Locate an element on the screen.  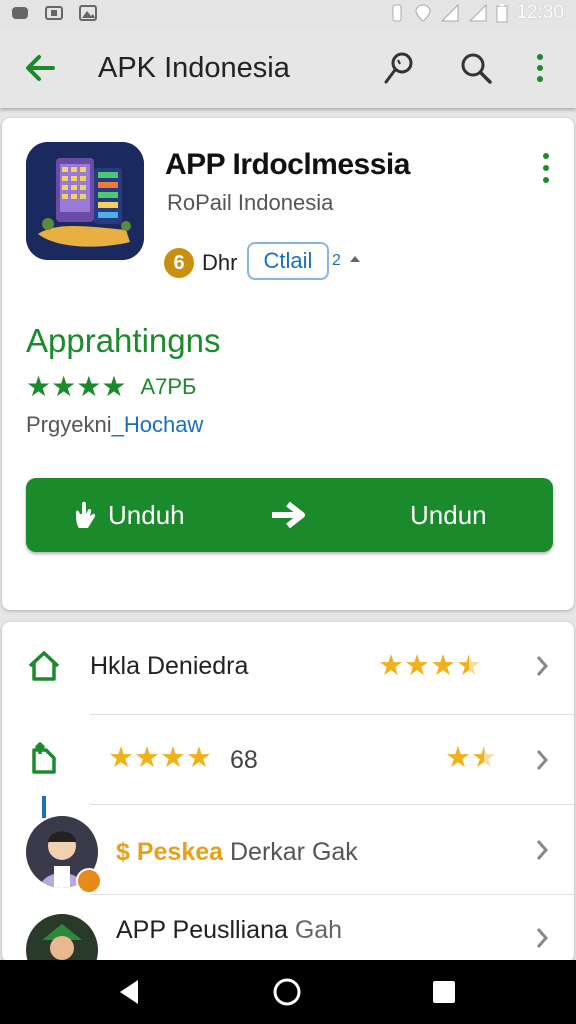
status-time: 12:30 is located at coordinates (540, 12).